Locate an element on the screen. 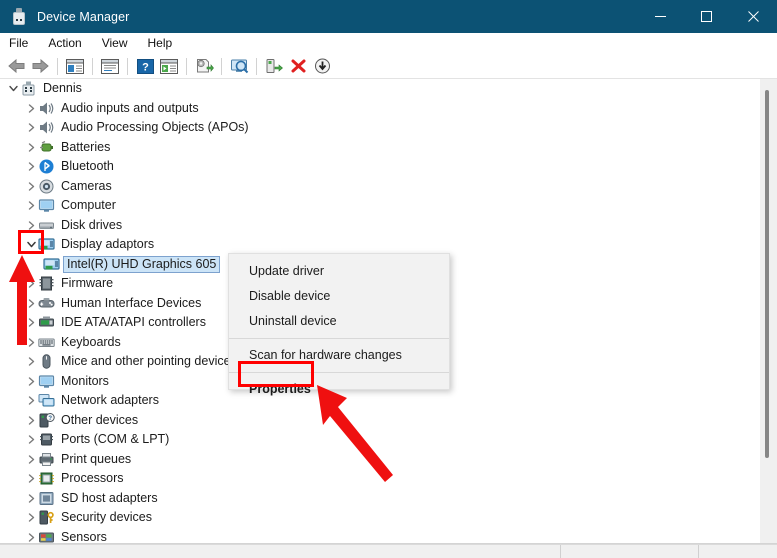 This screenshot has width=777, height=558. annotation-arrow-right is located at coordinates (355, 433).